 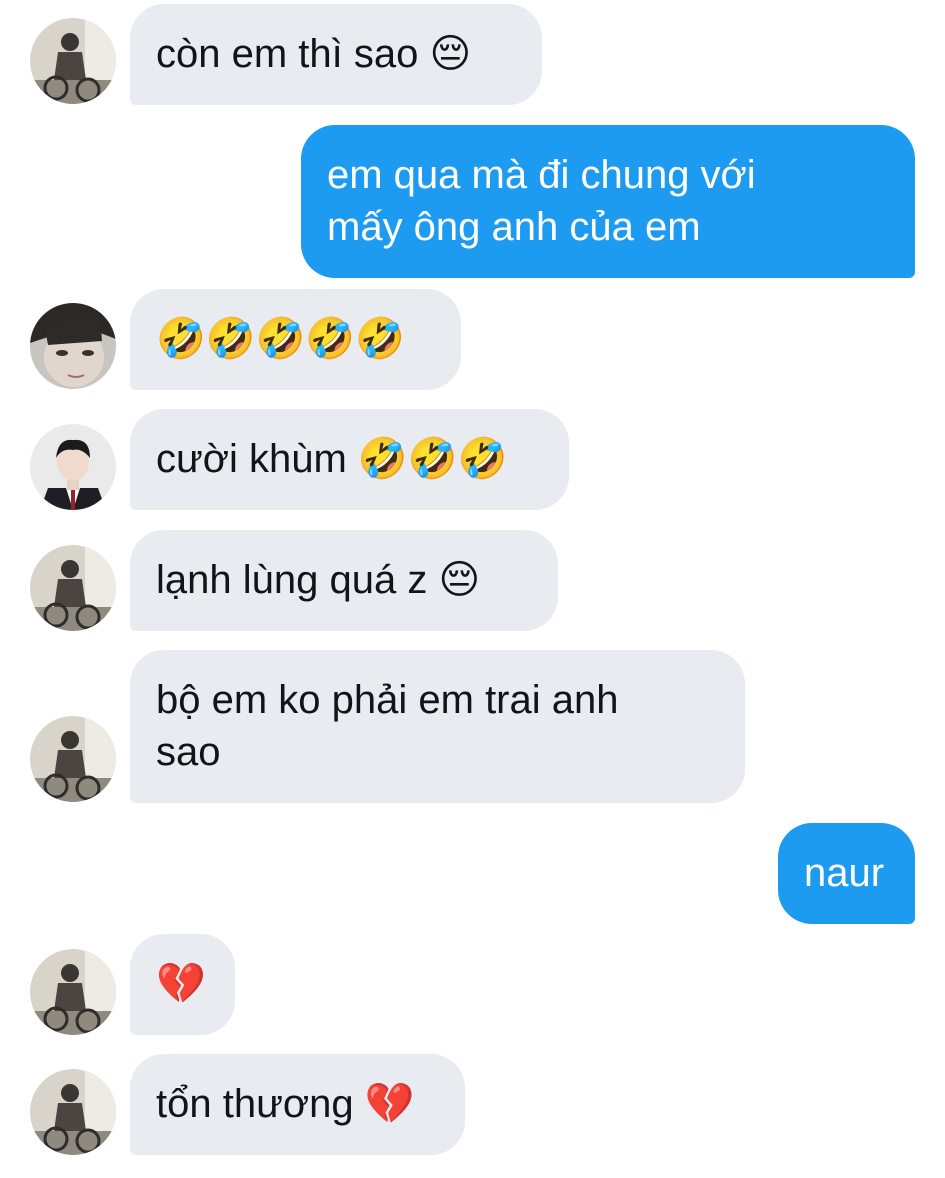 I want to click on message-bubble-incoming: còn em thì sao 😔, so click(x=336, y=54).